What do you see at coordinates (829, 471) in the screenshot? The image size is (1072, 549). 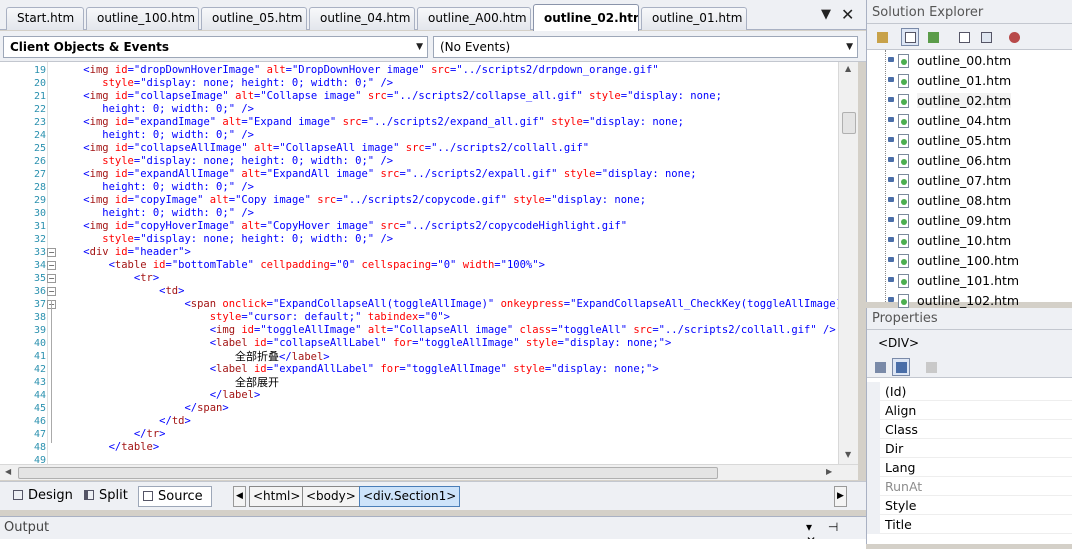 I see `scroll-right-icon: ▶` at bounding box center [829, 471].